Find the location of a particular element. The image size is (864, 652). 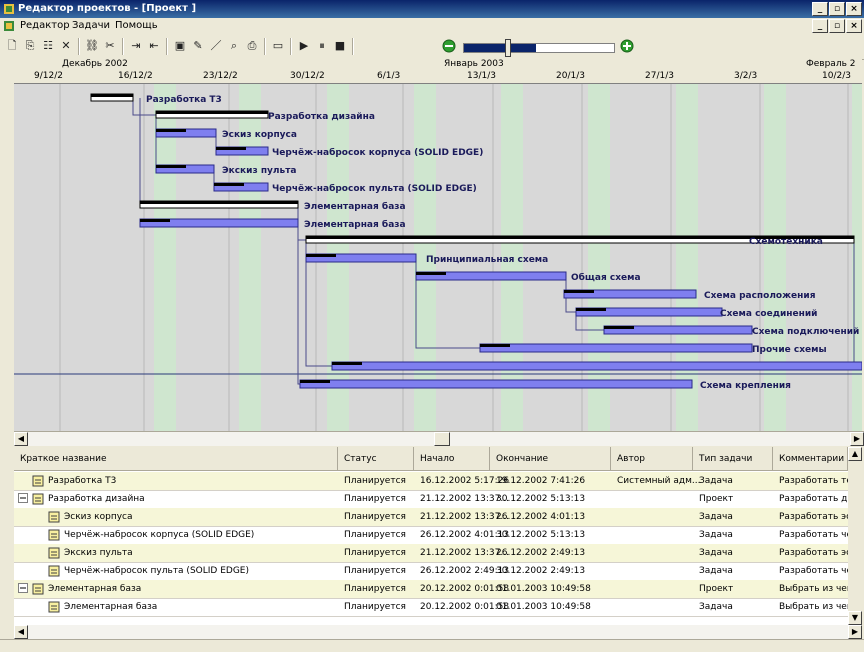

timeline-month-row is located at coordinates (438, 64).